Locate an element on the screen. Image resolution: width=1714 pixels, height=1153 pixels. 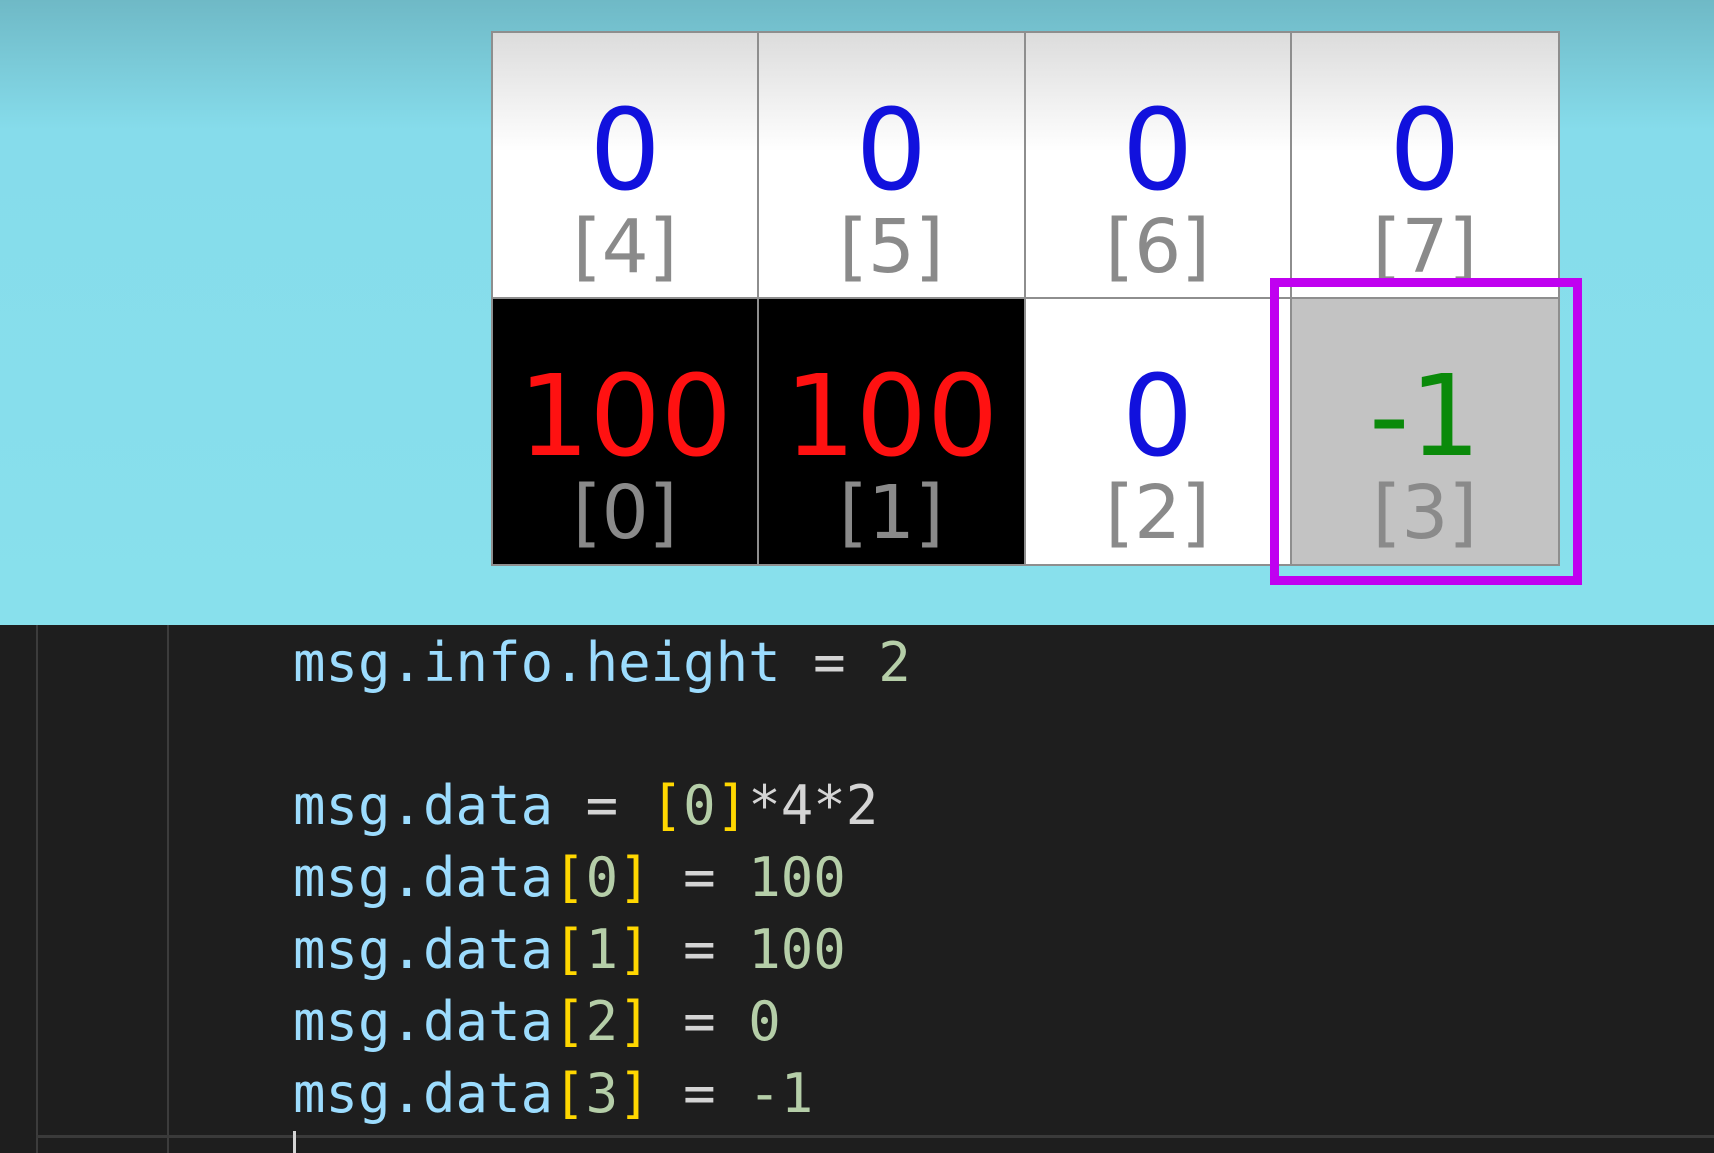
code-line: msg.data[0] = 100 is located at coordinates (569, 878).